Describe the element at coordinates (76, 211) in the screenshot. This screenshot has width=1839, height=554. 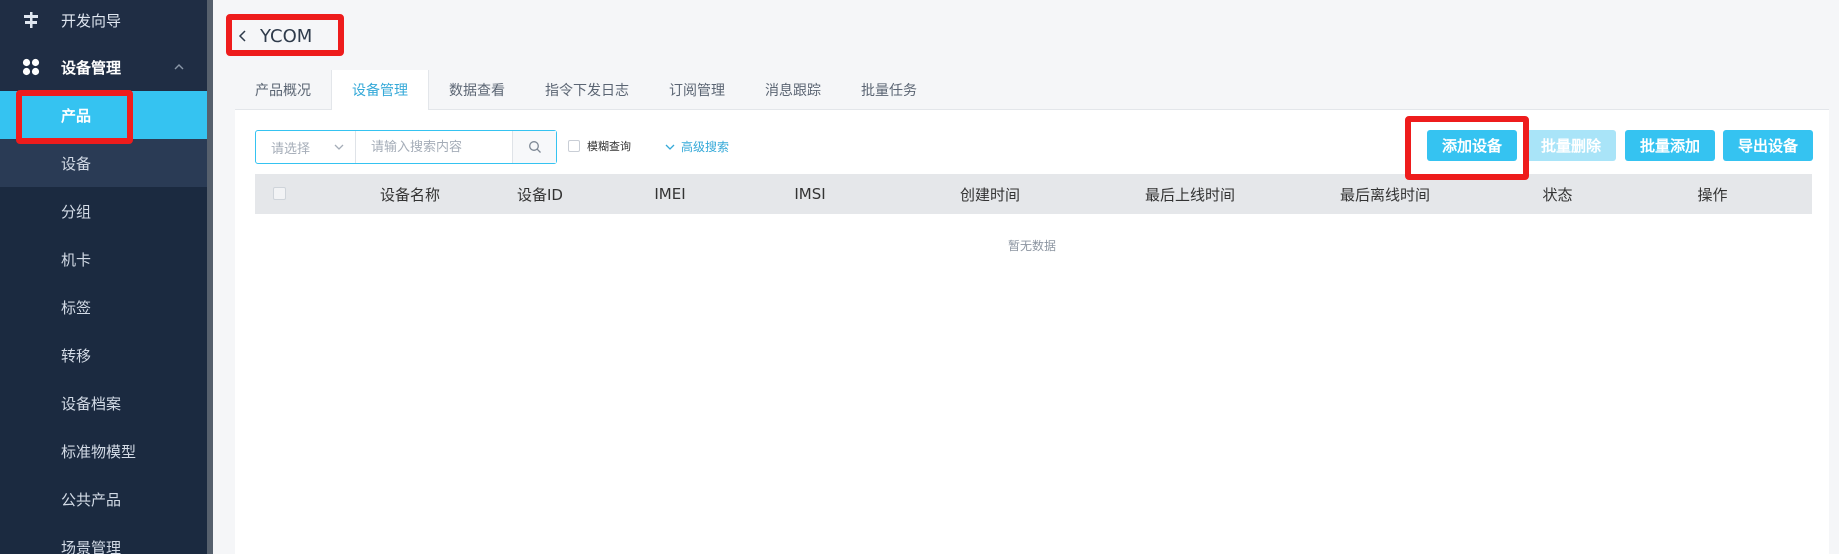
I see `sidebar-item-label: 分组` at that location.